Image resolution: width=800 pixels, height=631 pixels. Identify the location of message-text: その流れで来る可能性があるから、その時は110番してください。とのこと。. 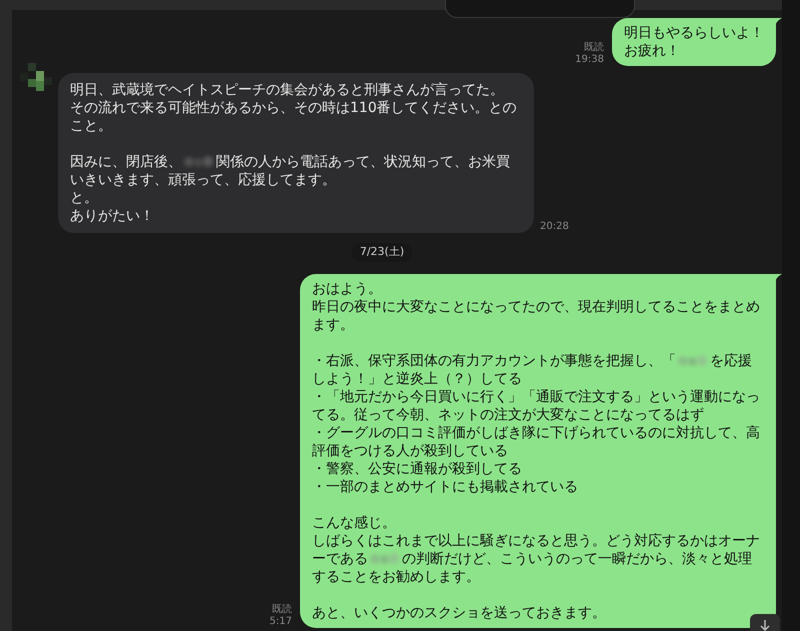
(294, 117).